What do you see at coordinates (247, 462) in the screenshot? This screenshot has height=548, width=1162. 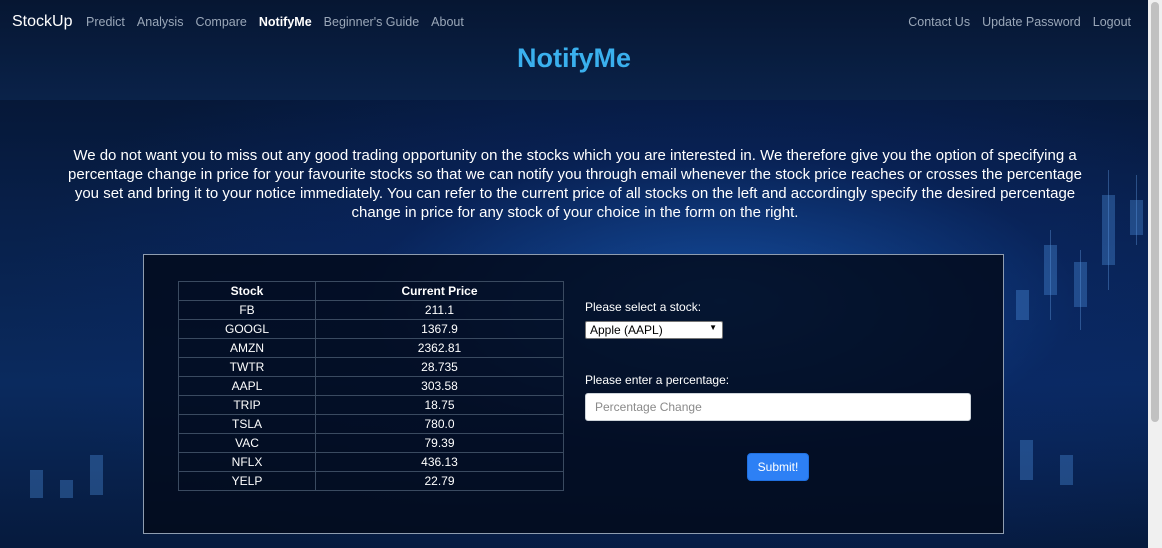 I see `stock-symbol: NFLX` at bounding box center [247, 462].